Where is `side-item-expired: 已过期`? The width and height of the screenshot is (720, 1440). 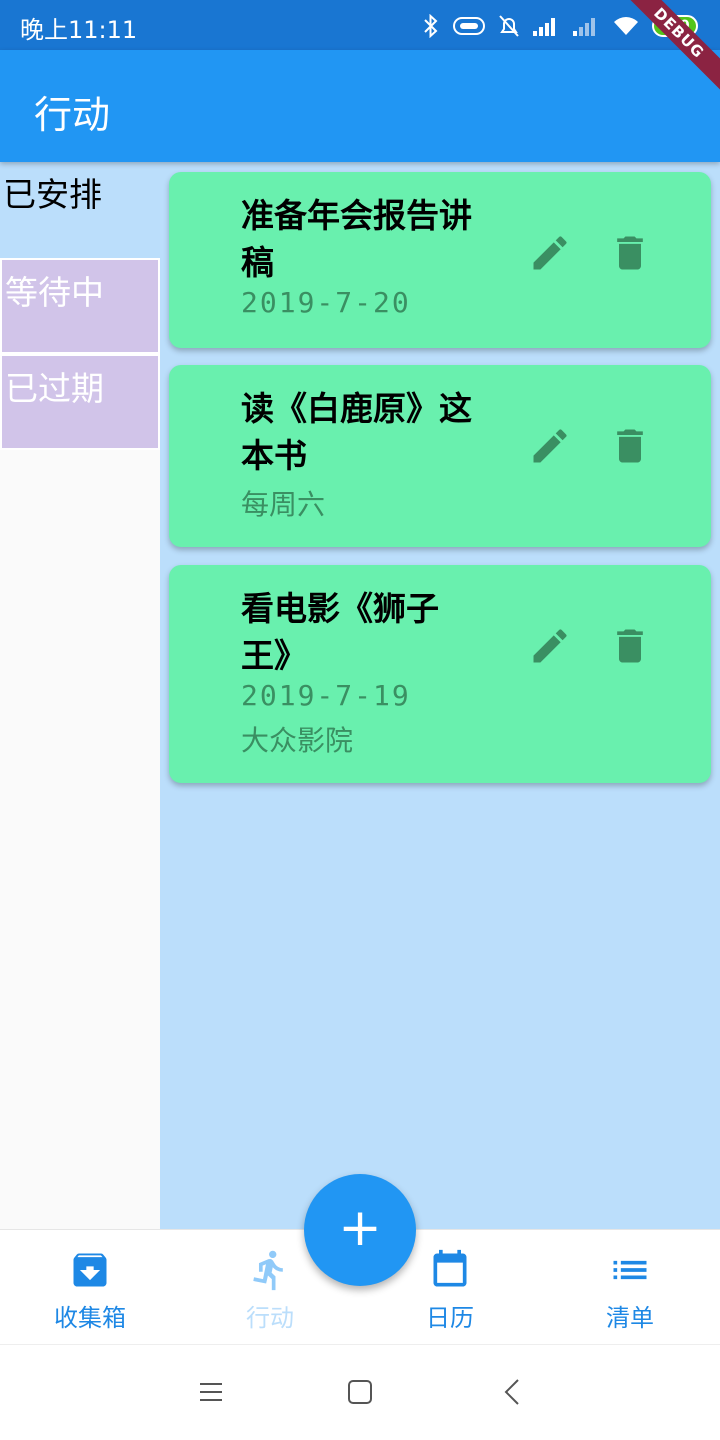 side-item-expired: 已过期 is located at coordinates (80, 402).